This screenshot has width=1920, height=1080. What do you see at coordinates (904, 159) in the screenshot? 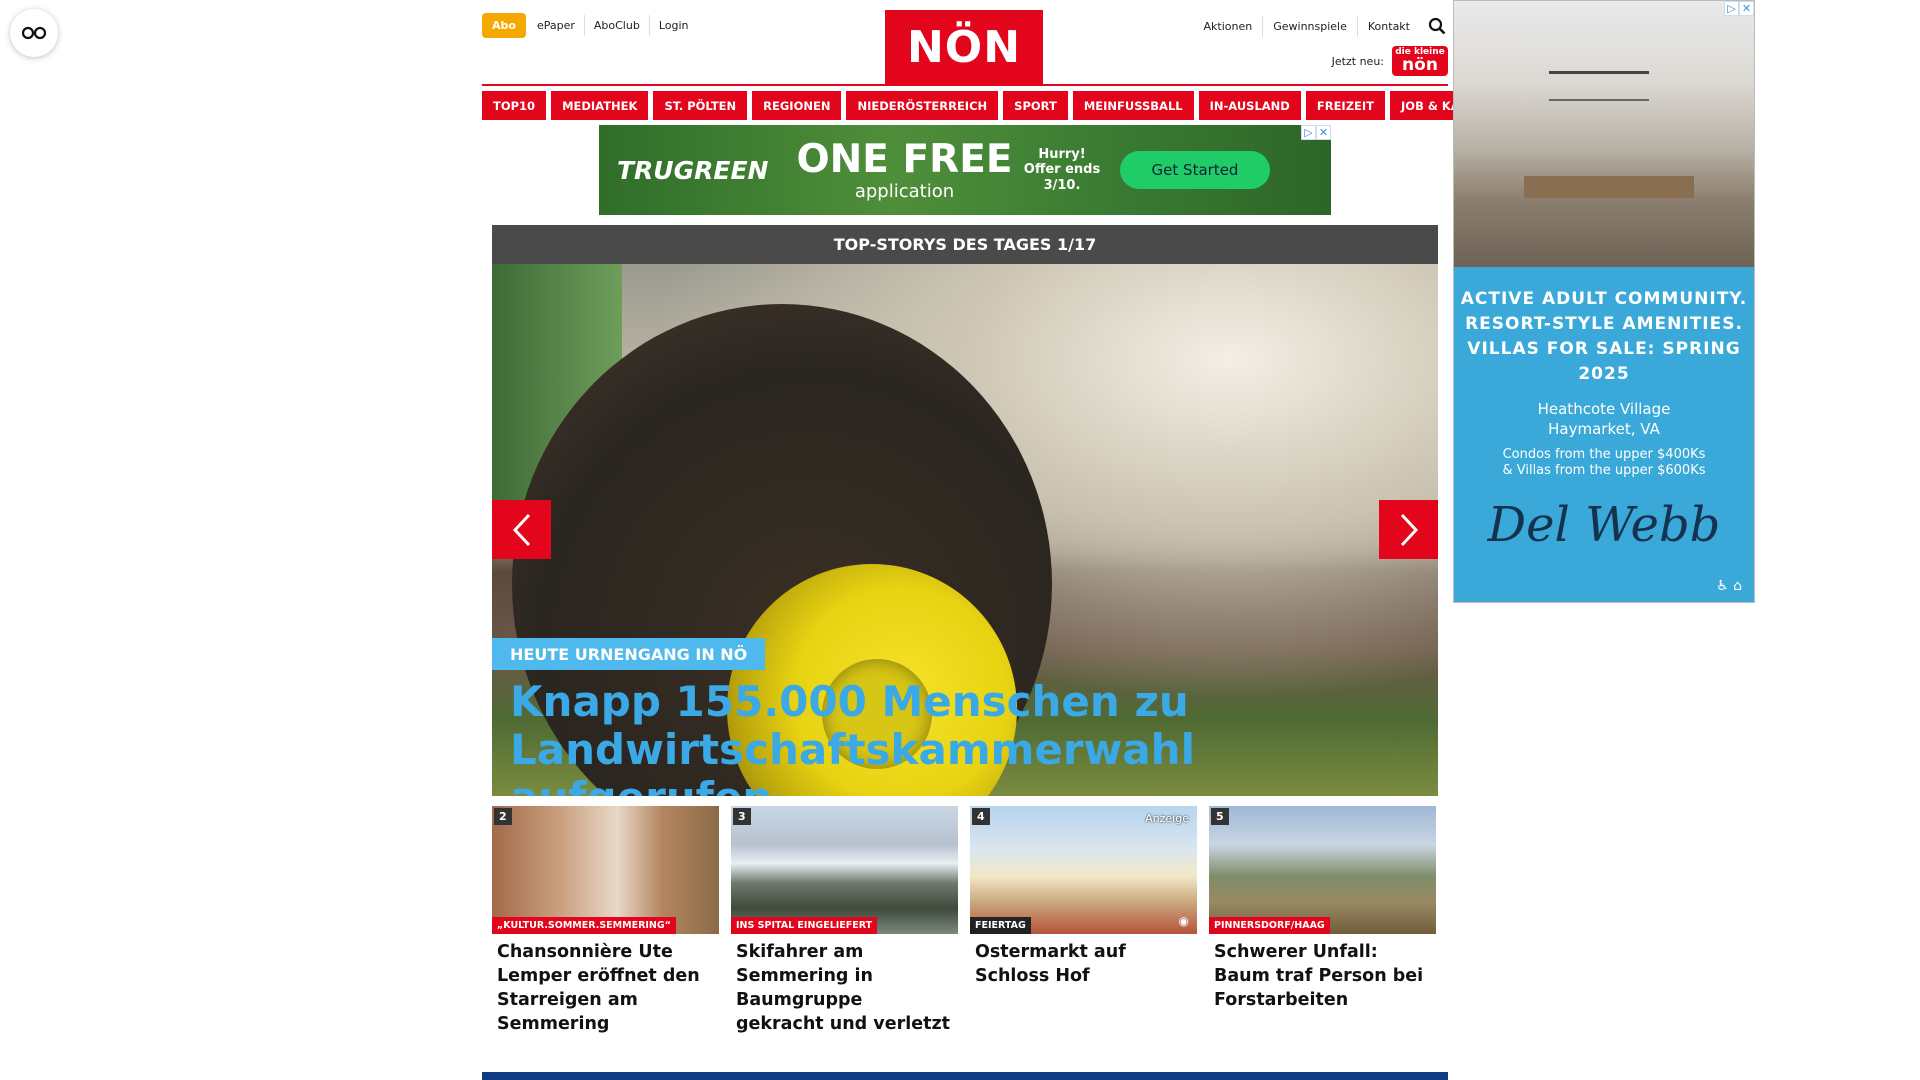
I see `ad-offer-big: ONE FREE` at bounding box center [904, 159].